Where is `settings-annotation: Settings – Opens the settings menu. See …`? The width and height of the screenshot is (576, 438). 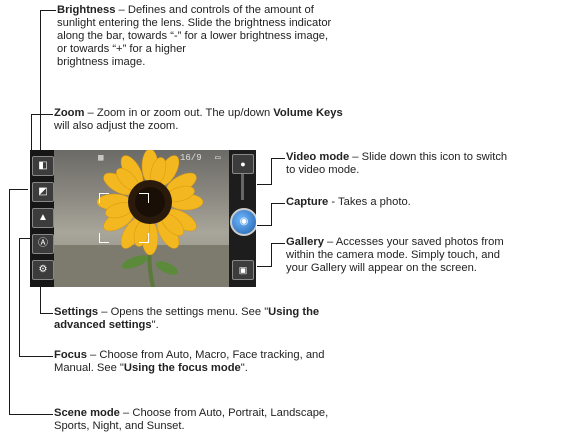 settings-annotation: Settings – Opens the settings menu. See … is located at coordinates (186, 319).